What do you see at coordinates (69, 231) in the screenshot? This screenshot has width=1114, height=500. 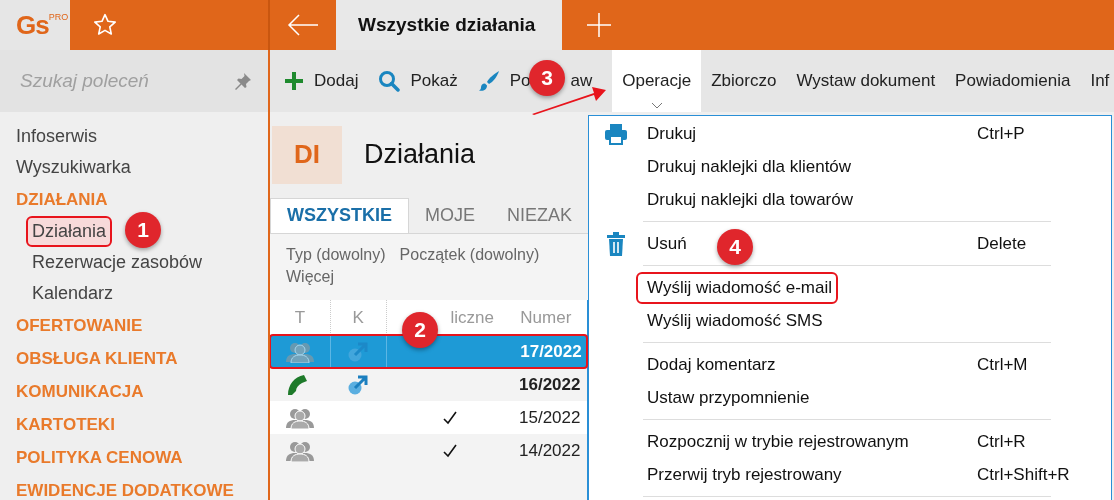 I see `sidebar-item: Działania` at bounding box center [69, 231].